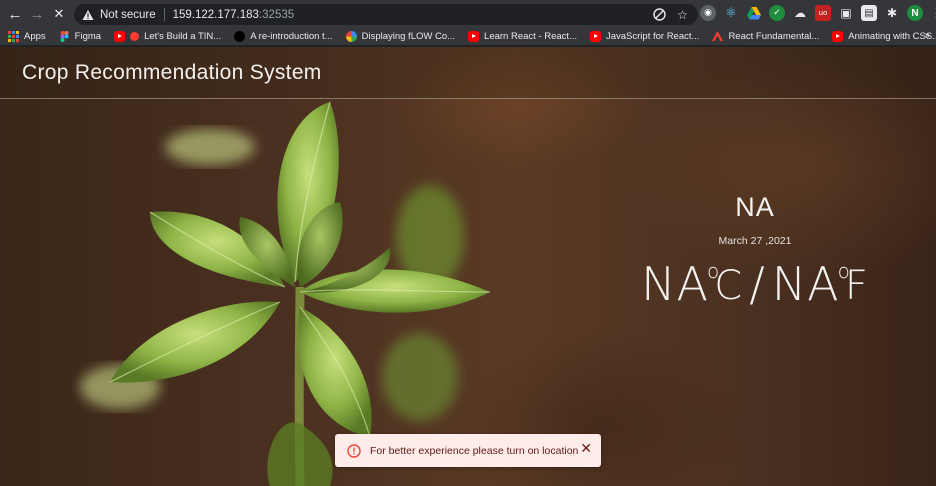 The height and width of the screenshot is (486, 936). Describe the element at coordinates (35, 36) in the screenshot. I see `bookmark-label: Apps` at that location.